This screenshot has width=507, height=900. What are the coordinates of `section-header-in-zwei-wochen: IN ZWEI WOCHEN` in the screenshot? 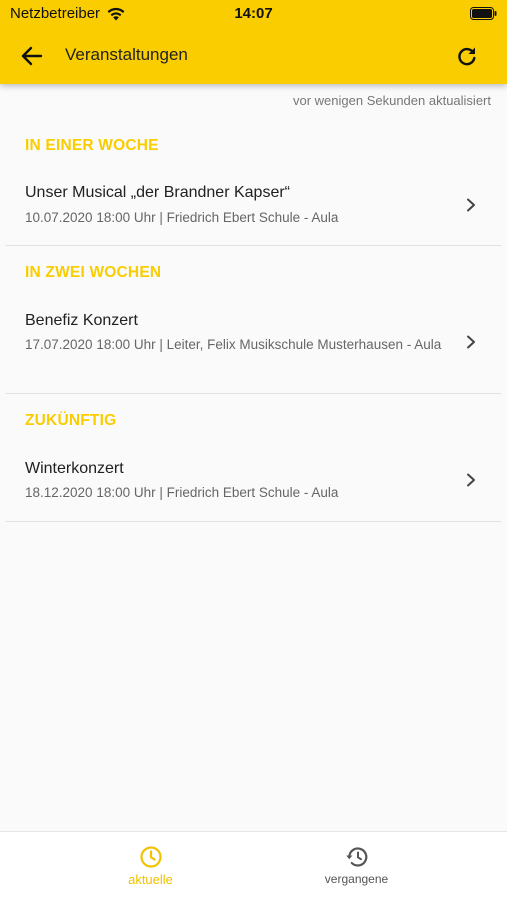 It's located at (93, 272).